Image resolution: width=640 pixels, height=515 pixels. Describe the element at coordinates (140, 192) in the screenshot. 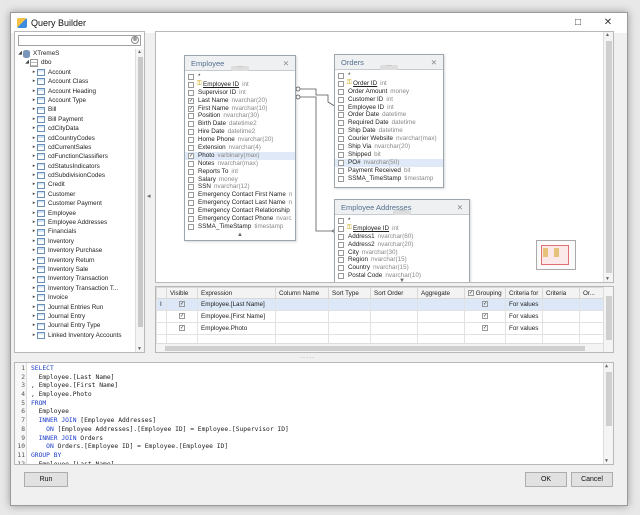

I see `tree-scroll-thumb` at that location.